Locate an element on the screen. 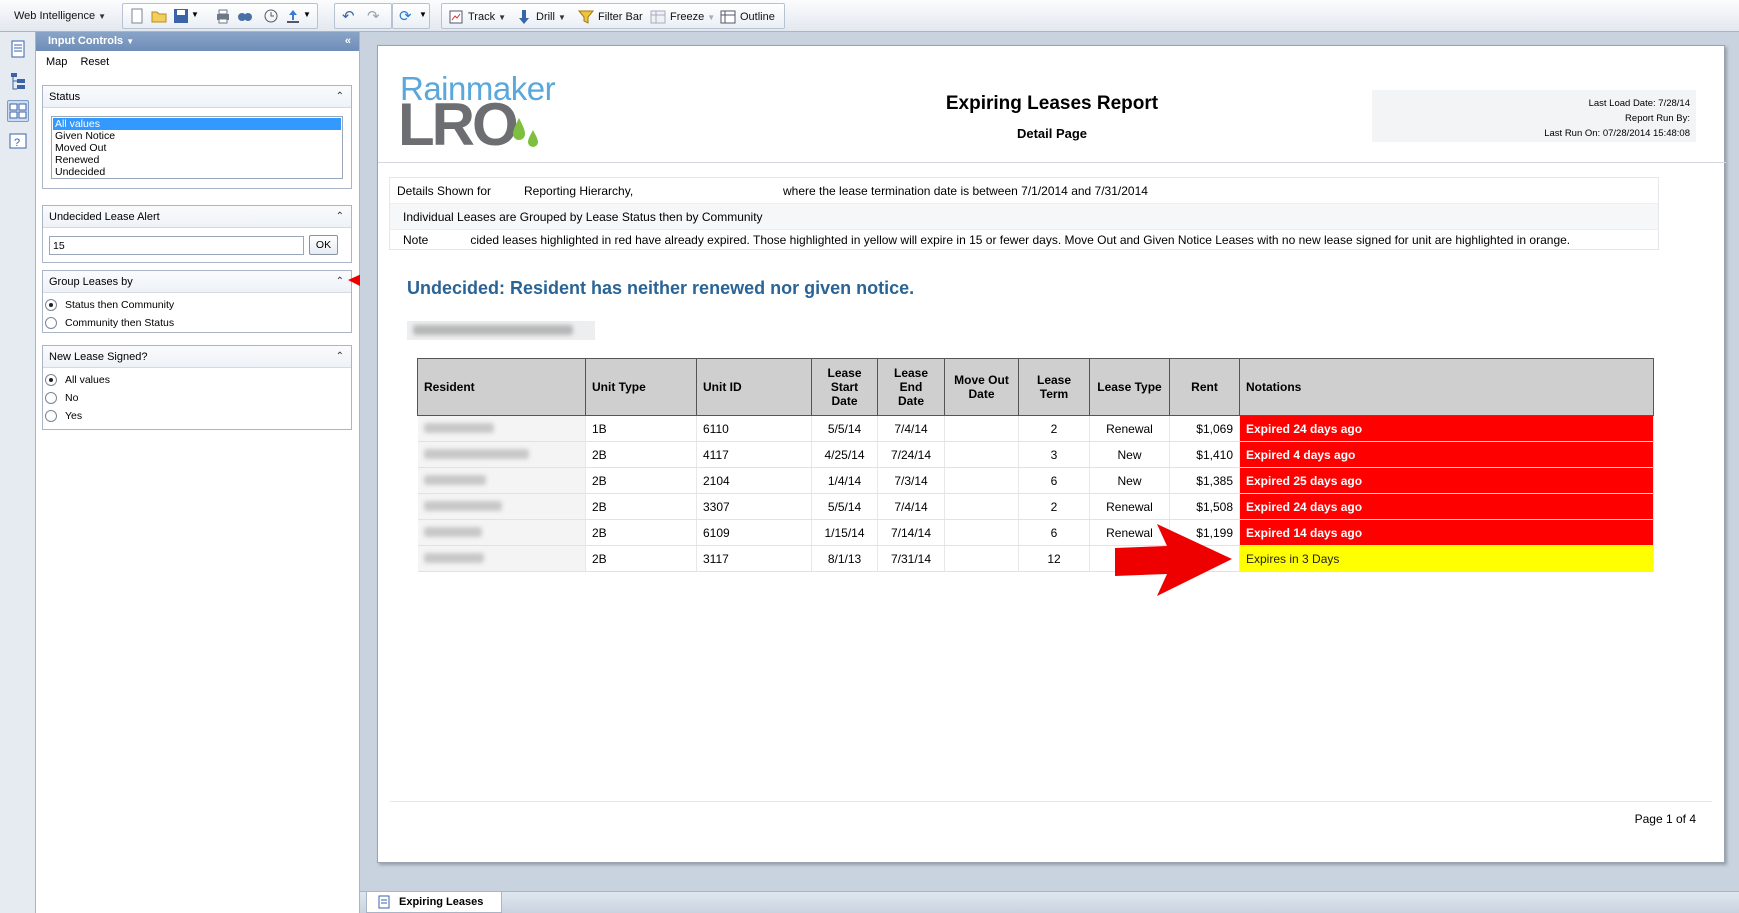 This screenshot has height=913, width=1739. history-icon is located at coordinates (271, 16).